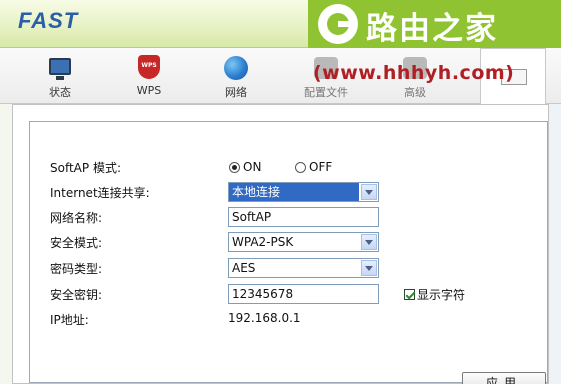  I want to click on watermark-logo-icon, so click(338, 24).